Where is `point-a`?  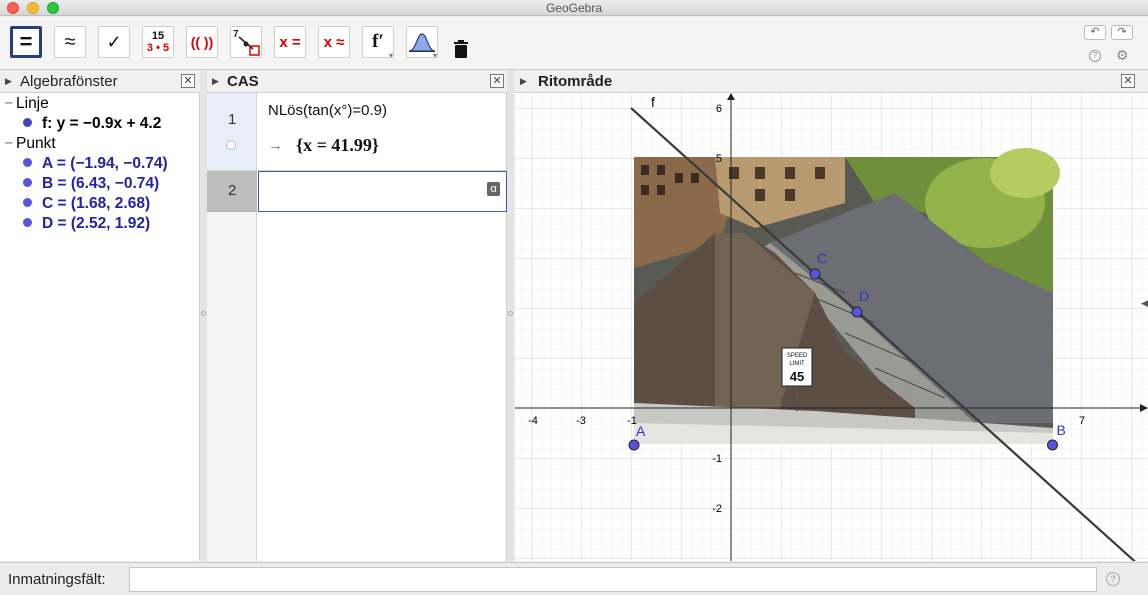
point-a is located at coordinates (634, 445).